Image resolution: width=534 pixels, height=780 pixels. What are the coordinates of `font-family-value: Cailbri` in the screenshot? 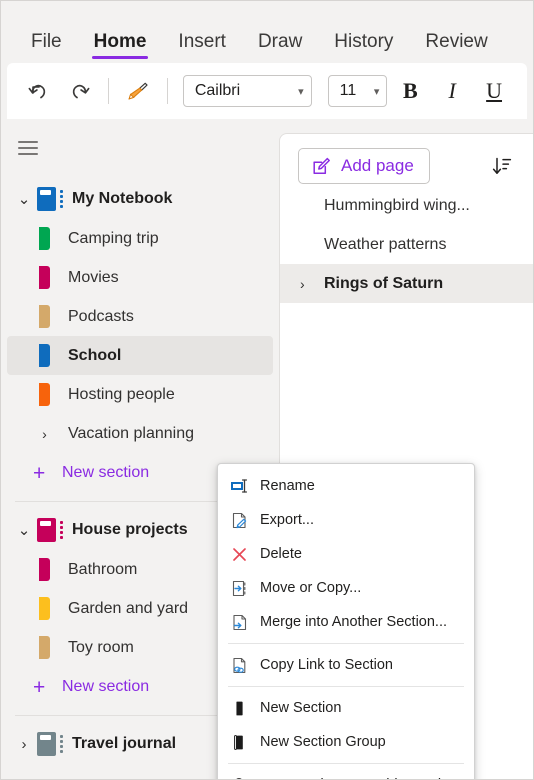 It's located at (217, 90).